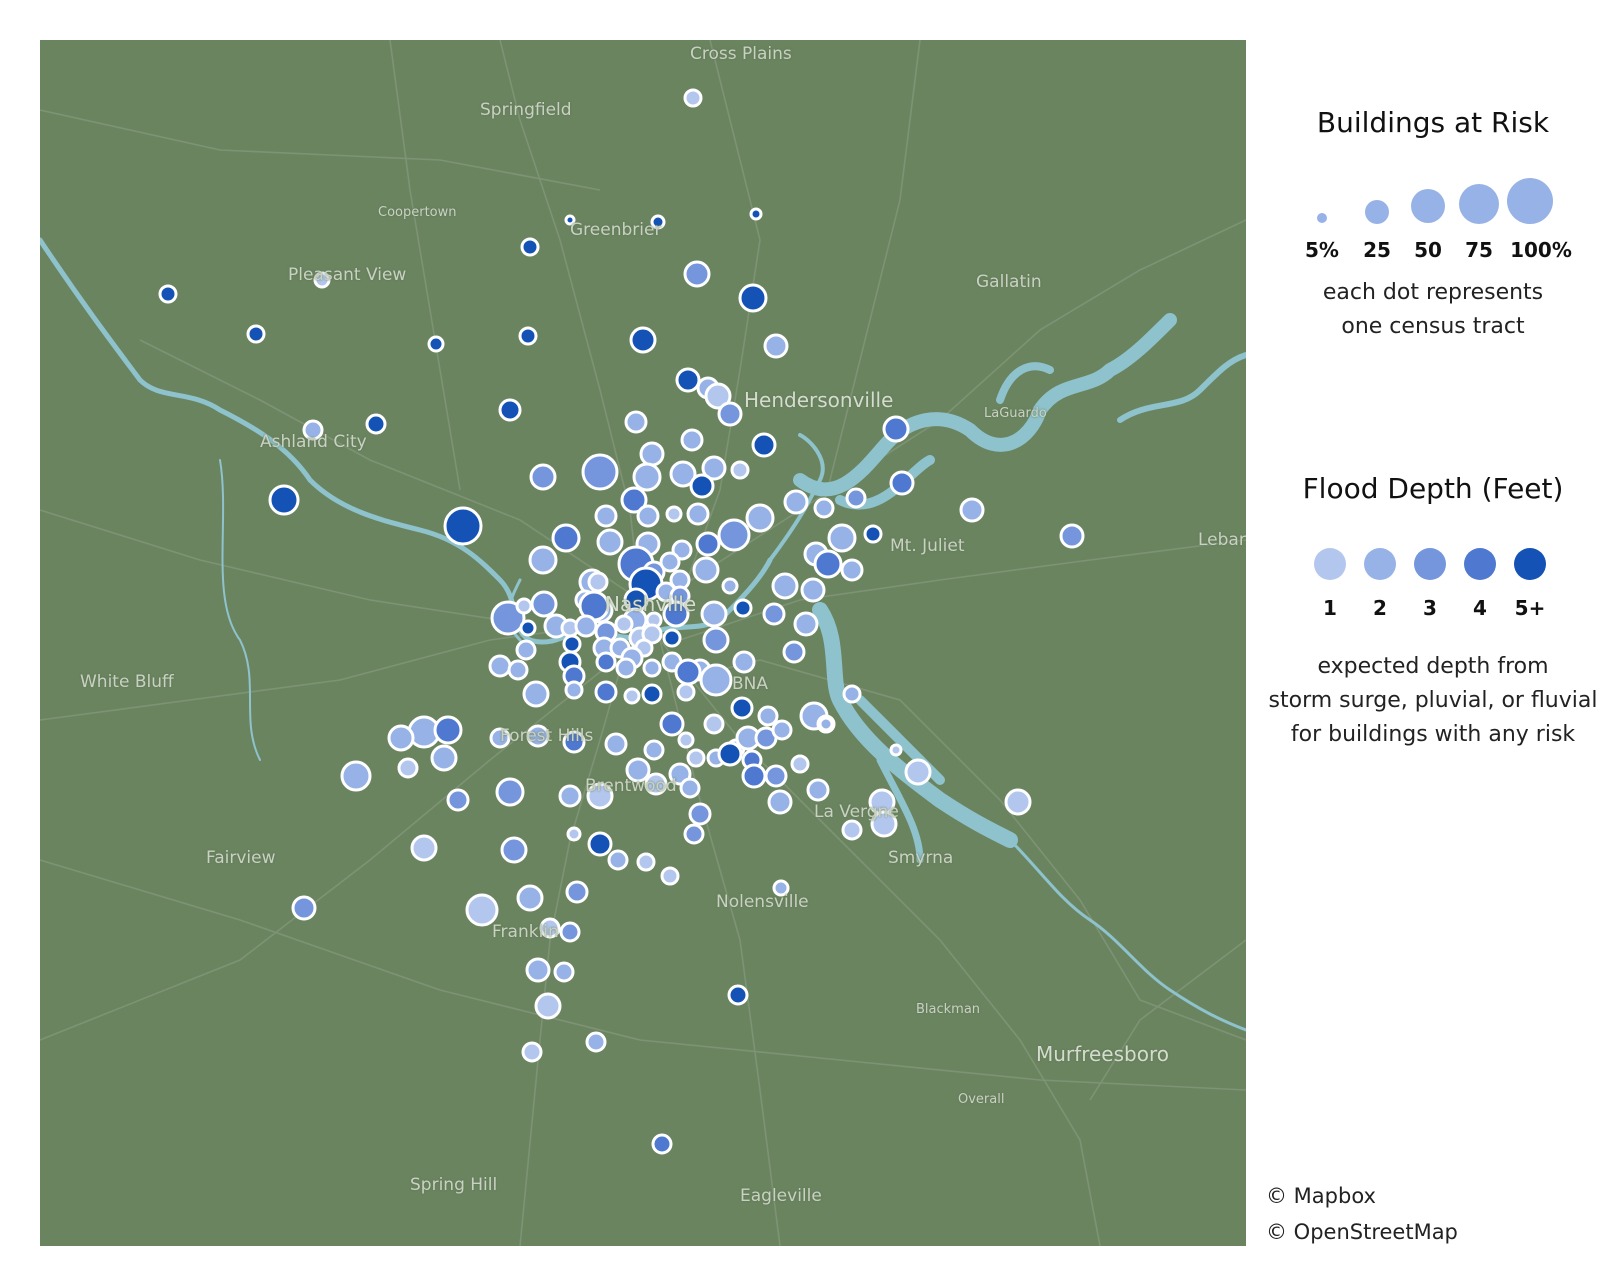 Image resolution: width=1620 pixels, height=1280 pixels. I want to click on attribution-osm: © OpenStreetMap, so click(1362, 1232).